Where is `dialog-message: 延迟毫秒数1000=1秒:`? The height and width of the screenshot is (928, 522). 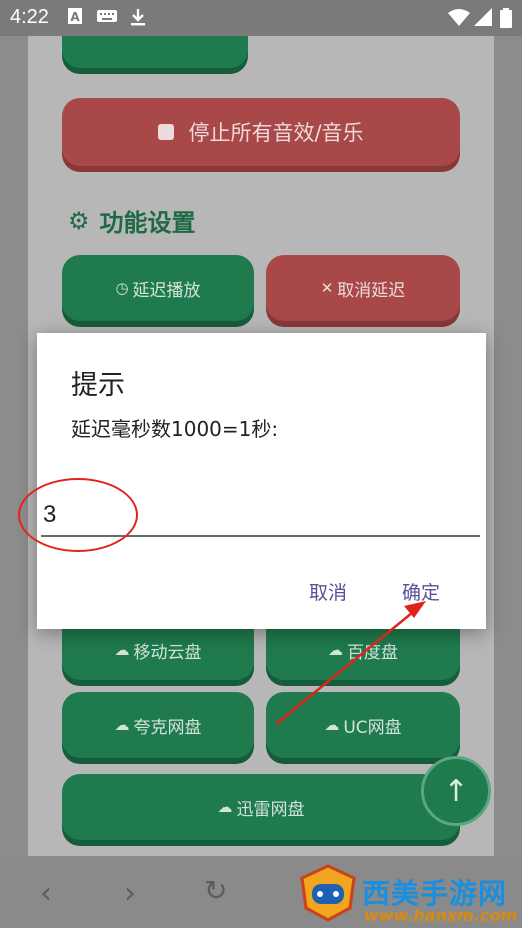 dialog-message: 延迟毫秒数1000=1秒: is located at coordinates (175, 429).